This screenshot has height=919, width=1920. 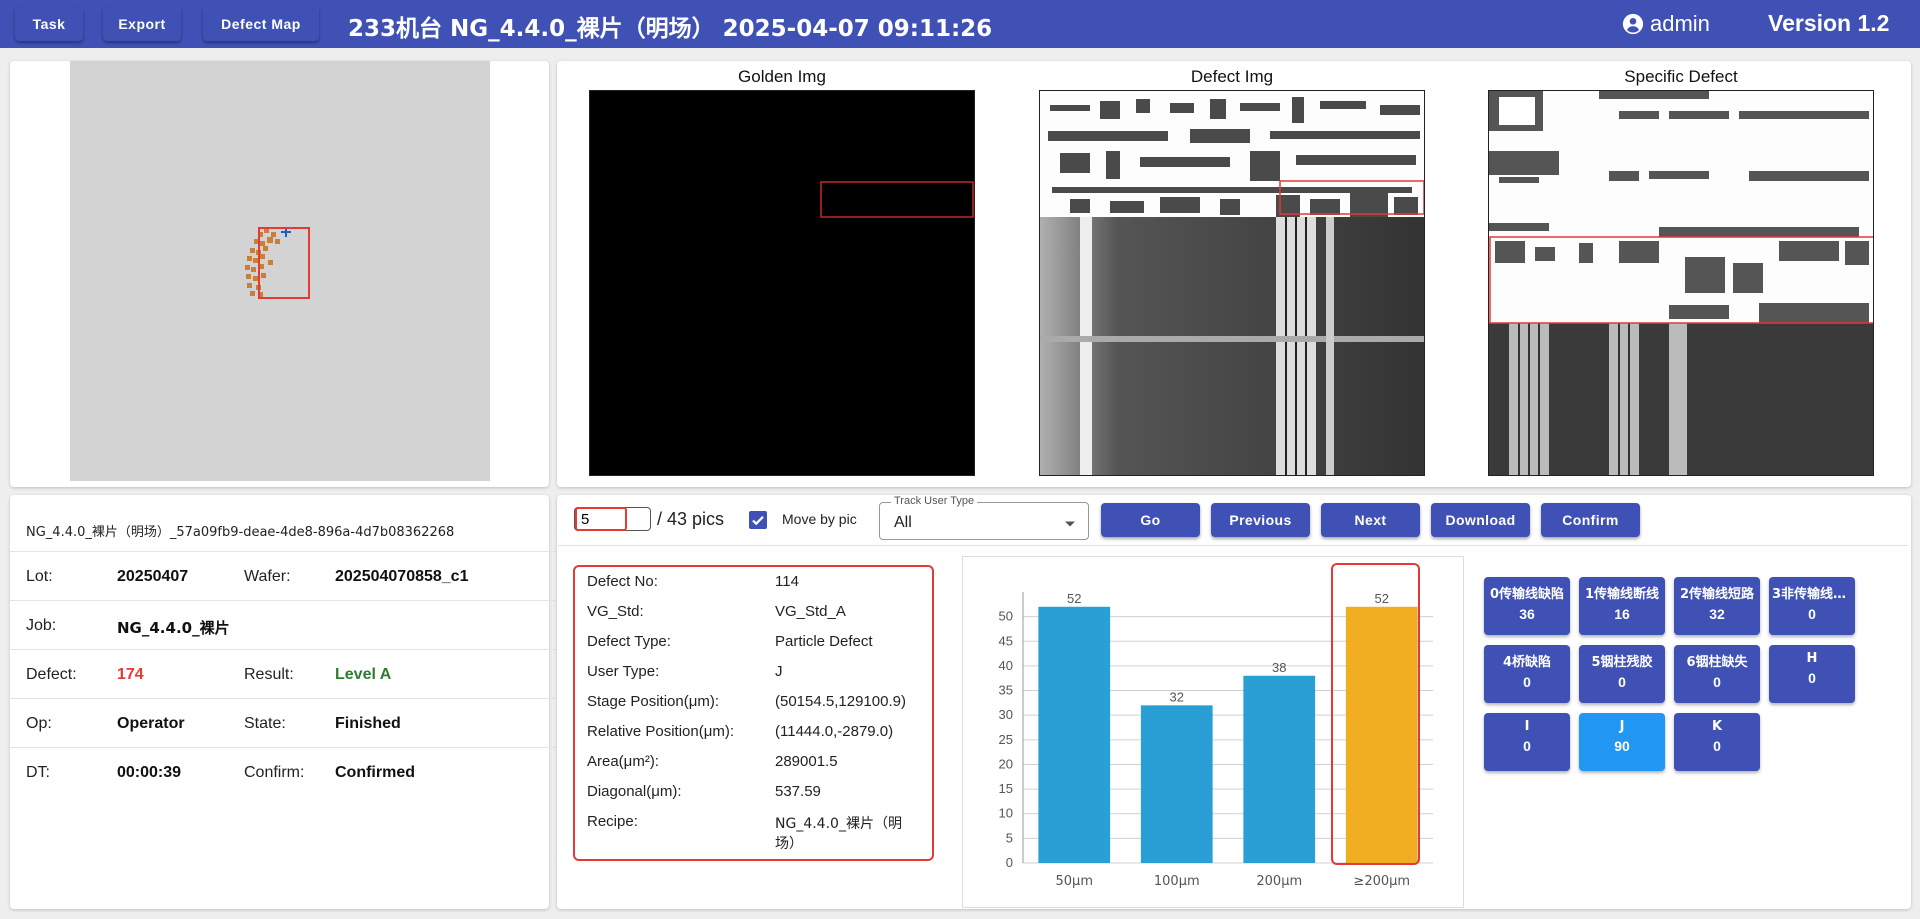 What do you see at coordinates (1813, 594) in the screenshot?
I see `category-name: 3非传输线缺陷` at bounding box center [1813, 594].